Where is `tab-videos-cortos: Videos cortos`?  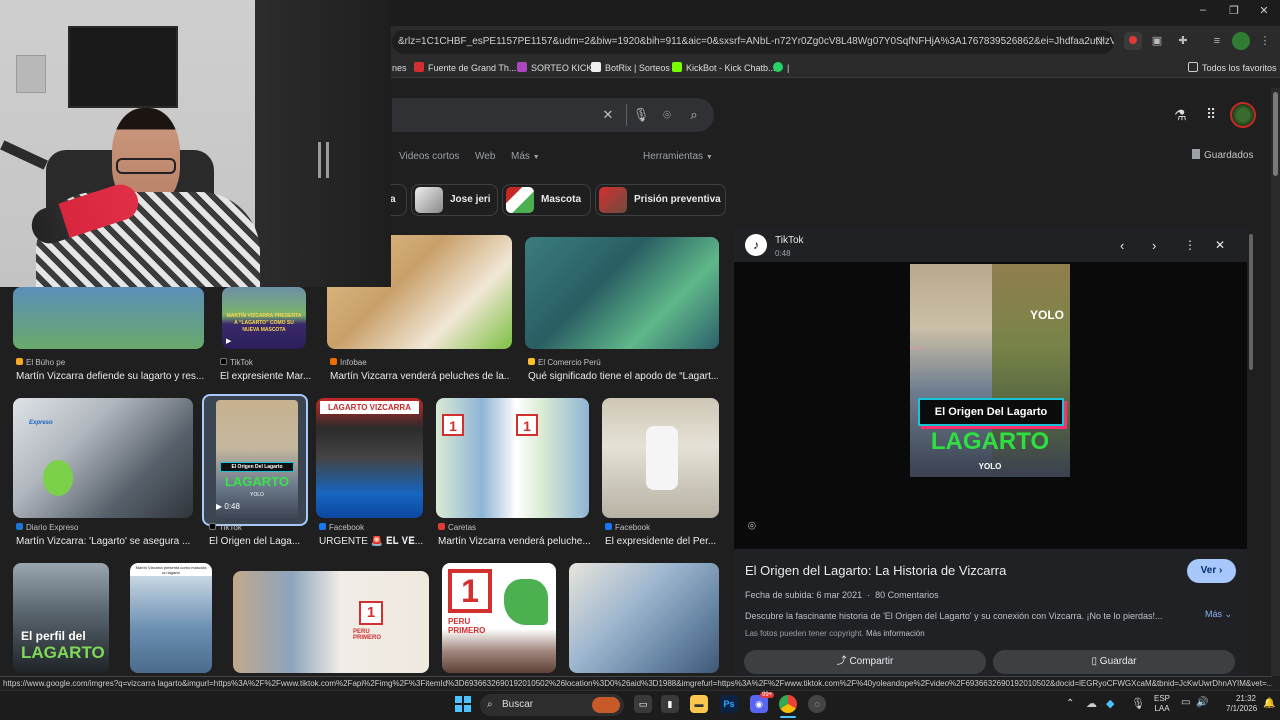 tab-videos-cortos: Videos cortos is located at coordinates (429, 156).